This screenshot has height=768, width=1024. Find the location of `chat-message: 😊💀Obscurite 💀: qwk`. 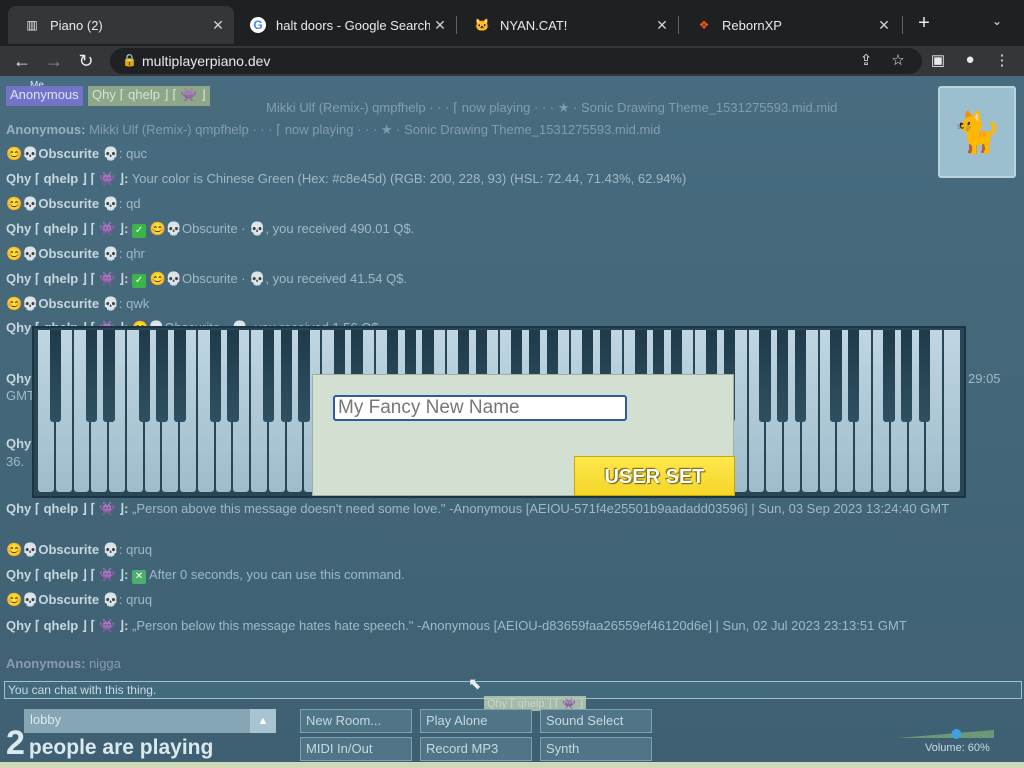

chat-message: 😊💀Obscurite 💀: qwk is located at coordinates (77, 304).